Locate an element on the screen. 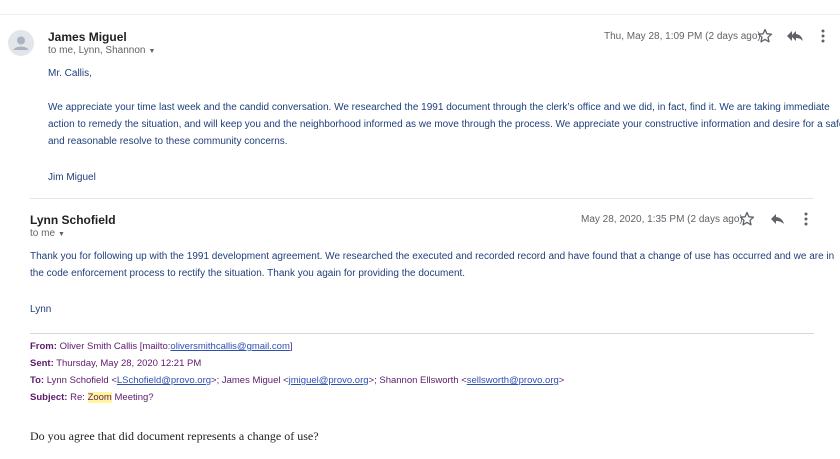 The height and width of the screenshot is (459, 840). quoted-sent-line: Sent: Thursday, May 28, 2020 12:21 PM is located at coordinates (115, 363).